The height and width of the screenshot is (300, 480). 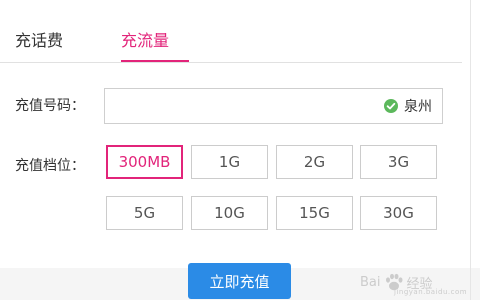 I want to click on tabs-divider, so click(x=231, y=62).